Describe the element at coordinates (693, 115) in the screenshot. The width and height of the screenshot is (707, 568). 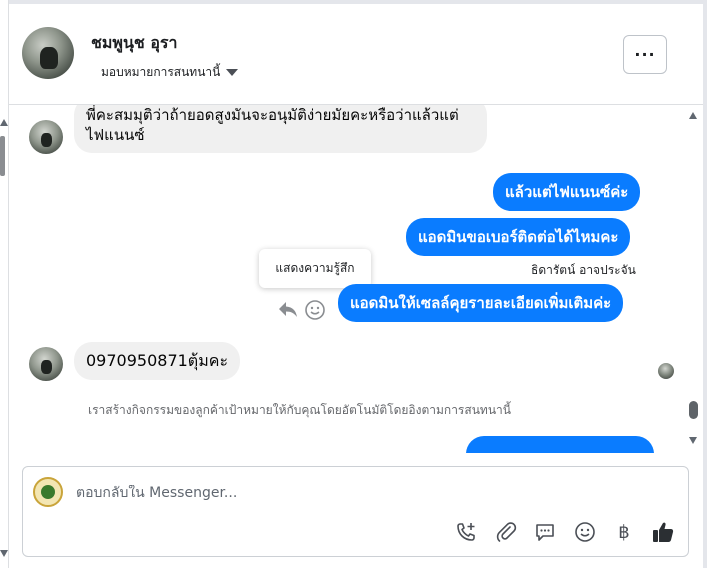
I see `scroll-up-arrow` at that location.